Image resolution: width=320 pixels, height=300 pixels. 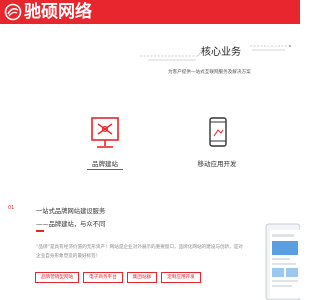 I want to click on feature-title: 一站式品牌网站建设服务, so click(x=71, y=211).